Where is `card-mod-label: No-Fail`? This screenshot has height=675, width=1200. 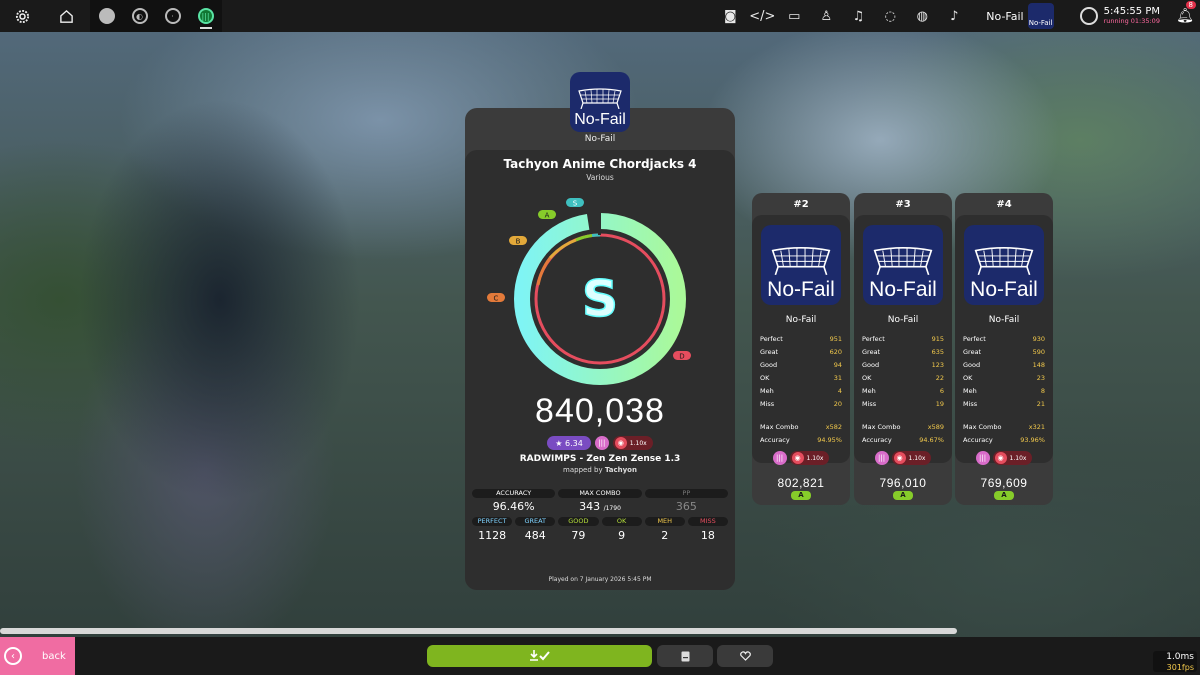 card-mod-label: No-Fail is located at coordinates (1004, 289).